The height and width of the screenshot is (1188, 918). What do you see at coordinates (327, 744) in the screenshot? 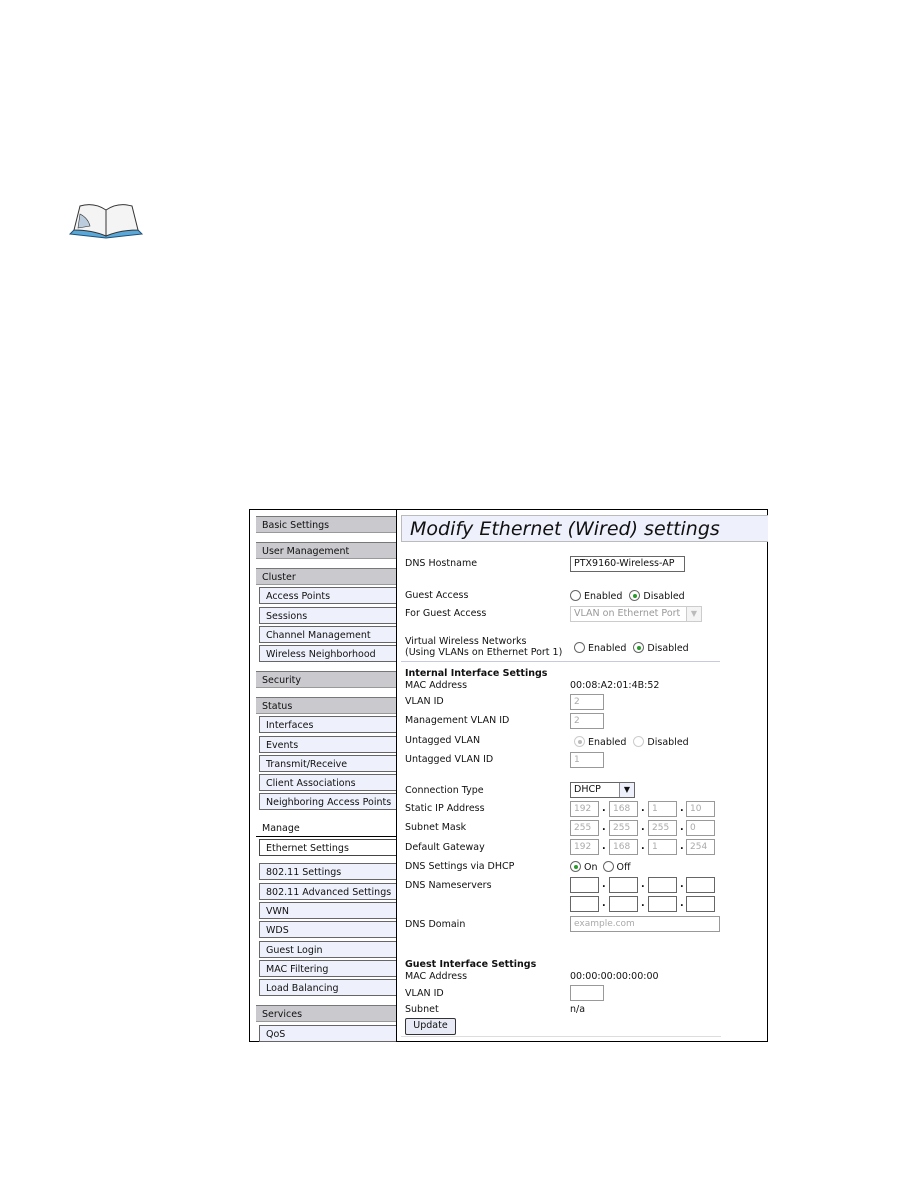
I see `sidebar-item-events: Events` at bounding box center [327, 744].